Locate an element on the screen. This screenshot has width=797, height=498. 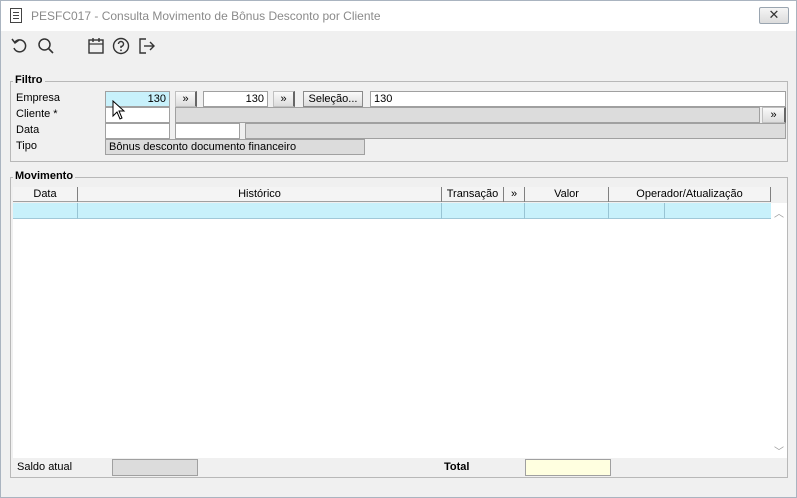
empresa-from-expand-button: » is located at coordinates (186, 99).